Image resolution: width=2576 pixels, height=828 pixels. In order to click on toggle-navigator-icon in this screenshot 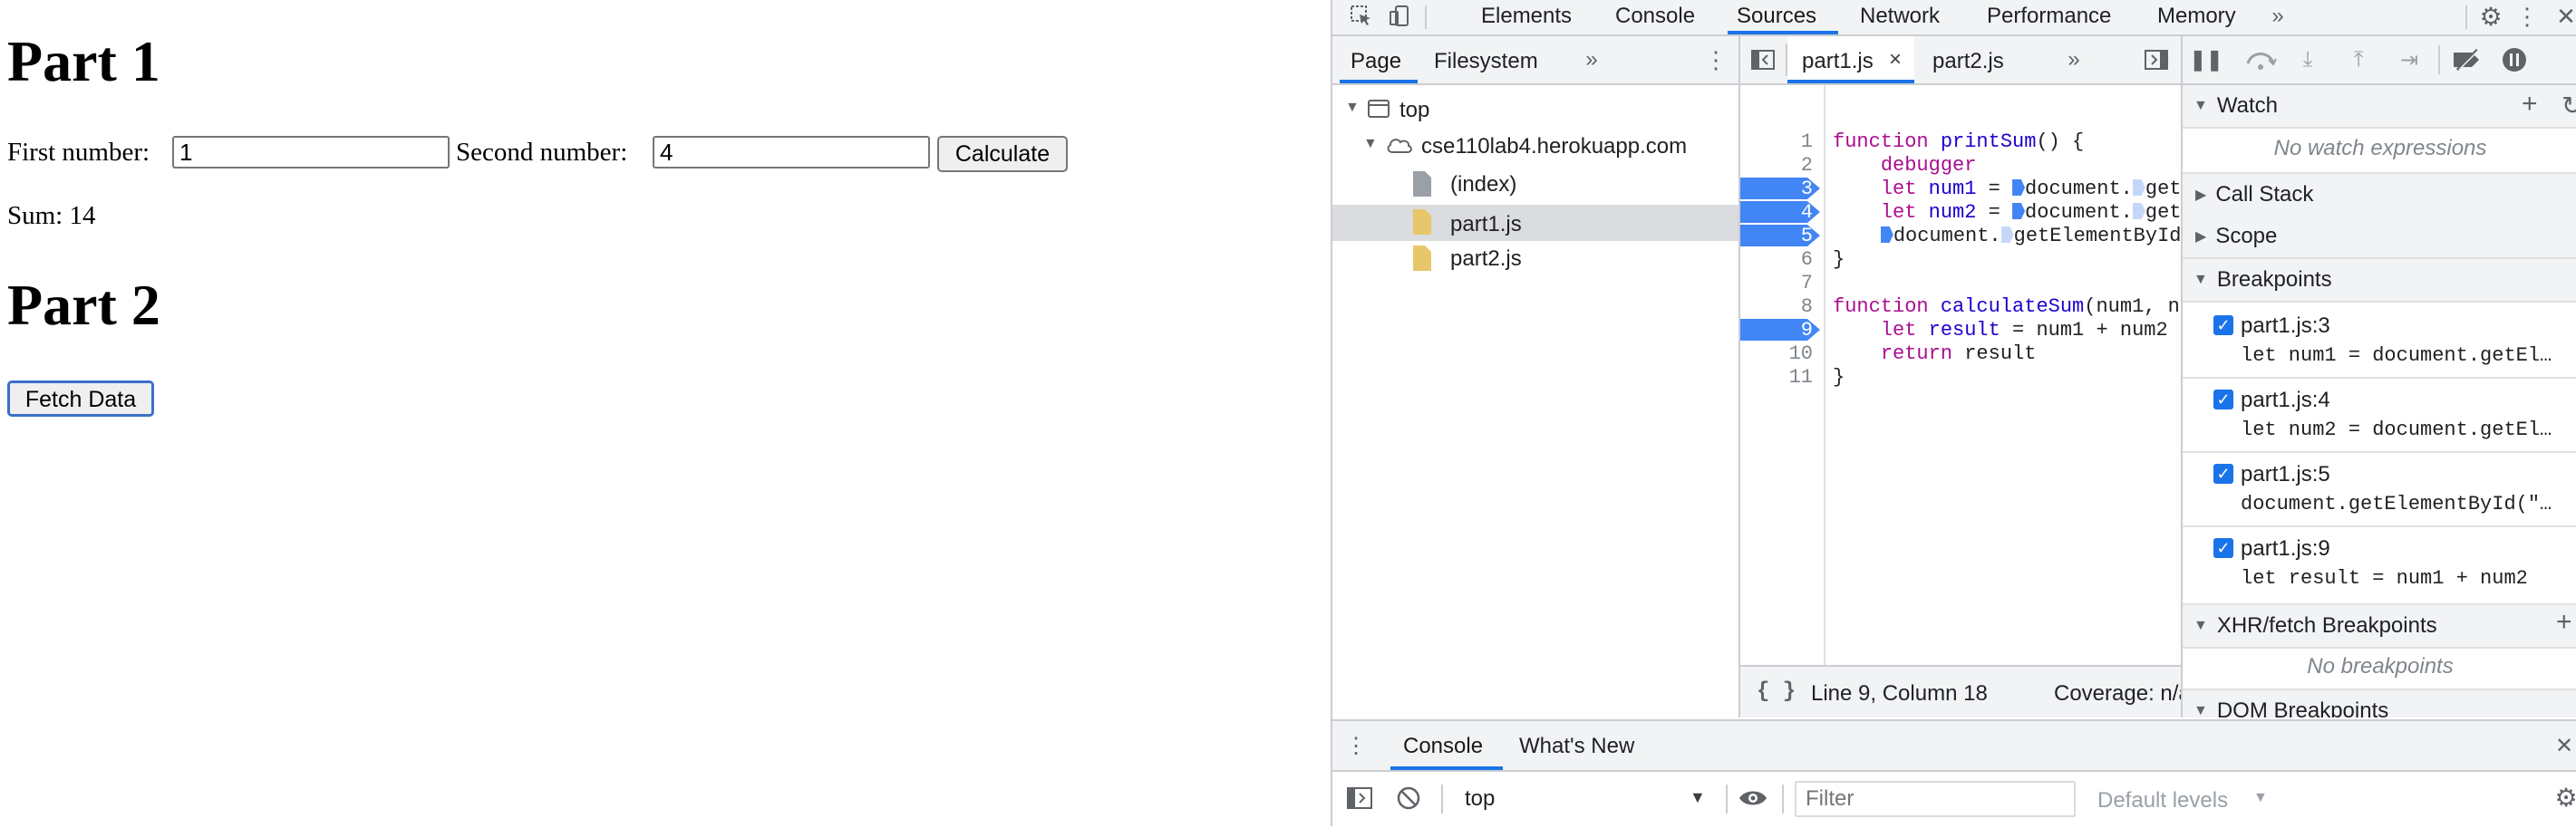, I will do `click(1763, 59)`.